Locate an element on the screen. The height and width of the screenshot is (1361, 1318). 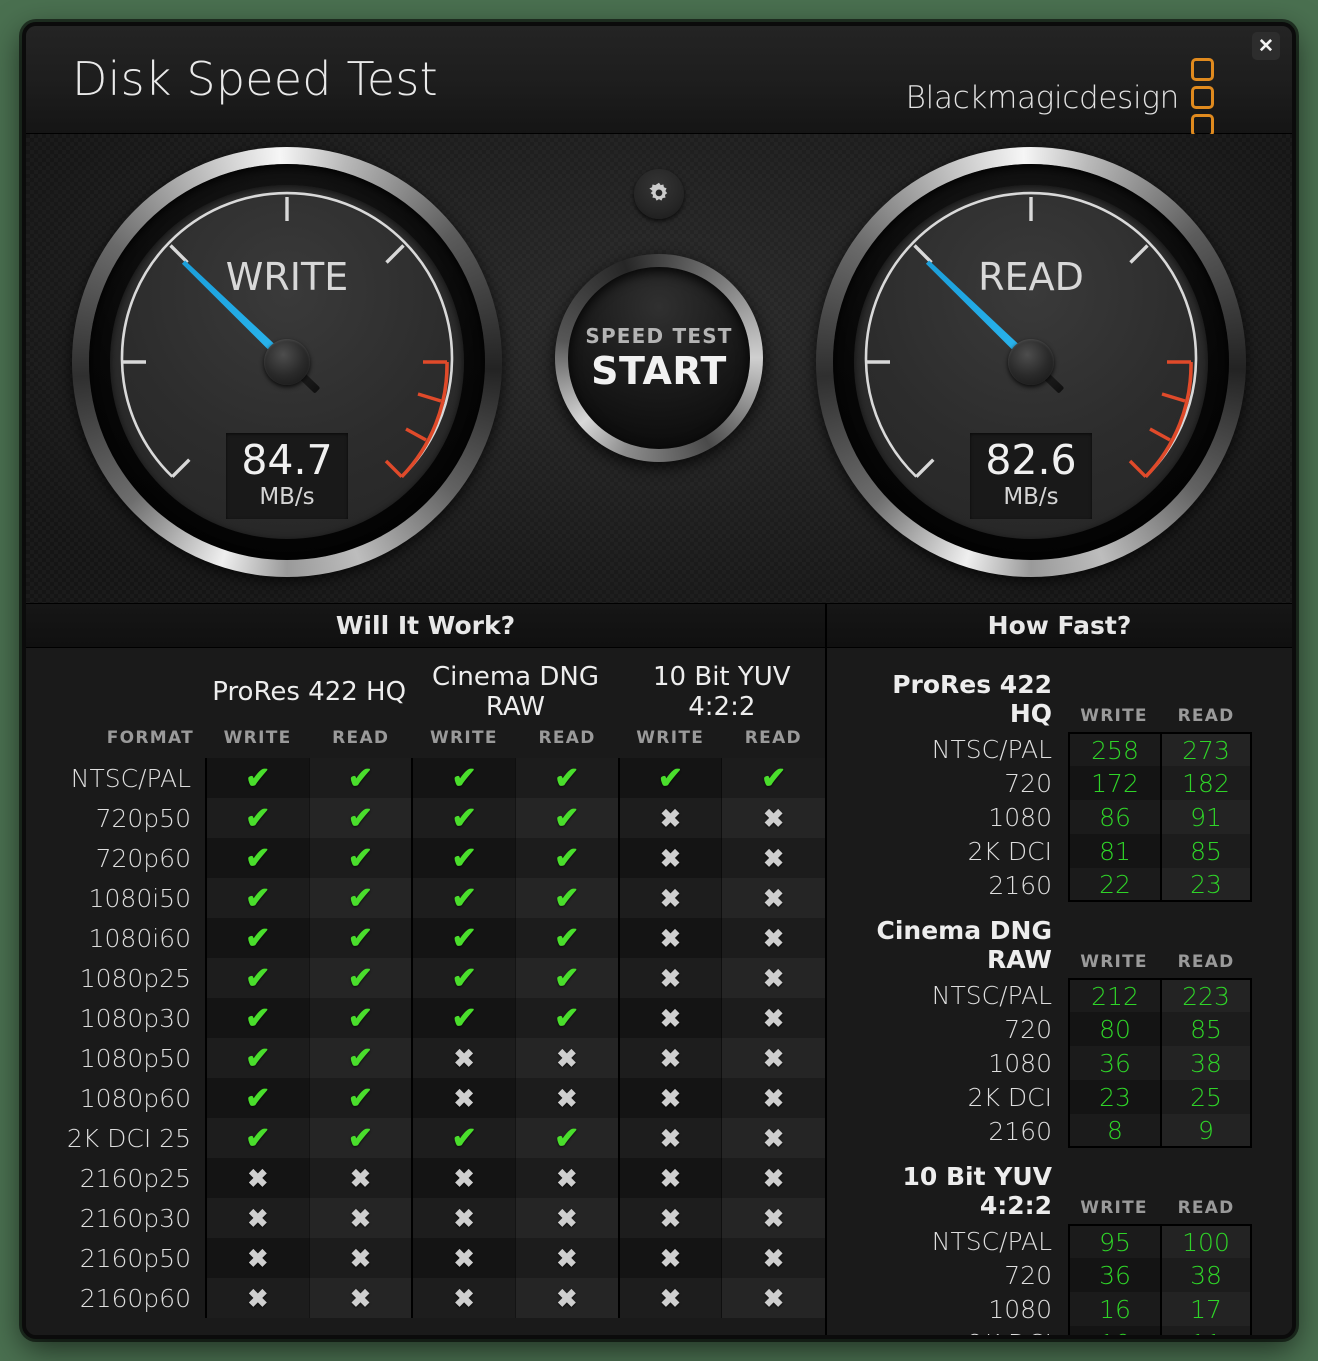
wiw-format-label: 720p60 is located at coordinates (116, 858).